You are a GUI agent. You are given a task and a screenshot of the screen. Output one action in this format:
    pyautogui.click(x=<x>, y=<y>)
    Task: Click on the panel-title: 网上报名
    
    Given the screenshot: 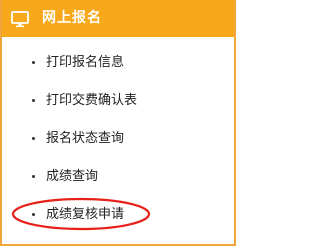 What is the action you would take?
    pyautogui.click(x=72, y=18)
    